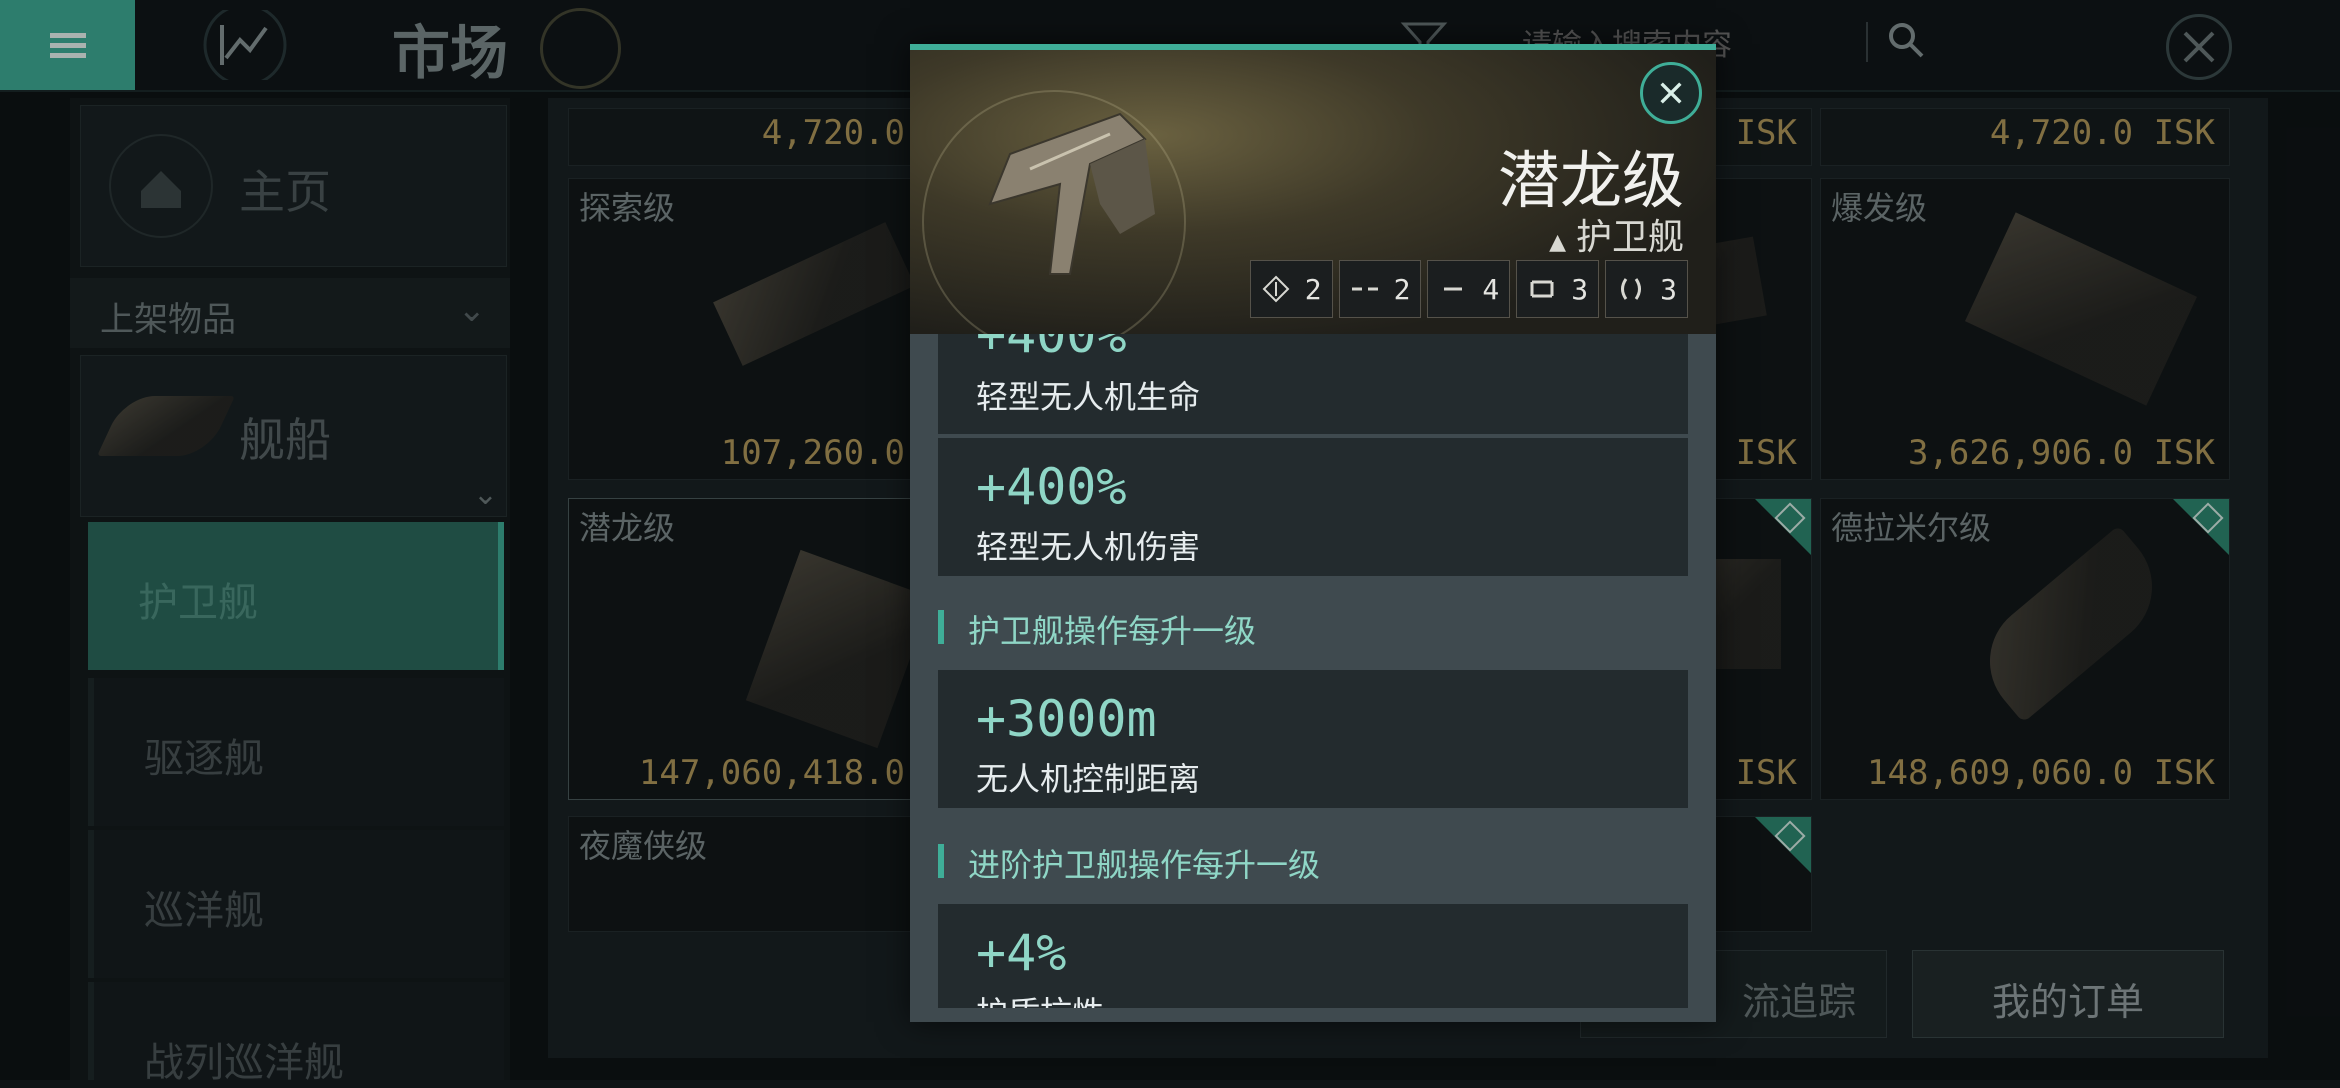  Describe the element at coordinates (1313, 192) in the screenshot. I see `modal-header: 潜龙级 ▲ 护卫舰 2 2 4 3 3` at that location.